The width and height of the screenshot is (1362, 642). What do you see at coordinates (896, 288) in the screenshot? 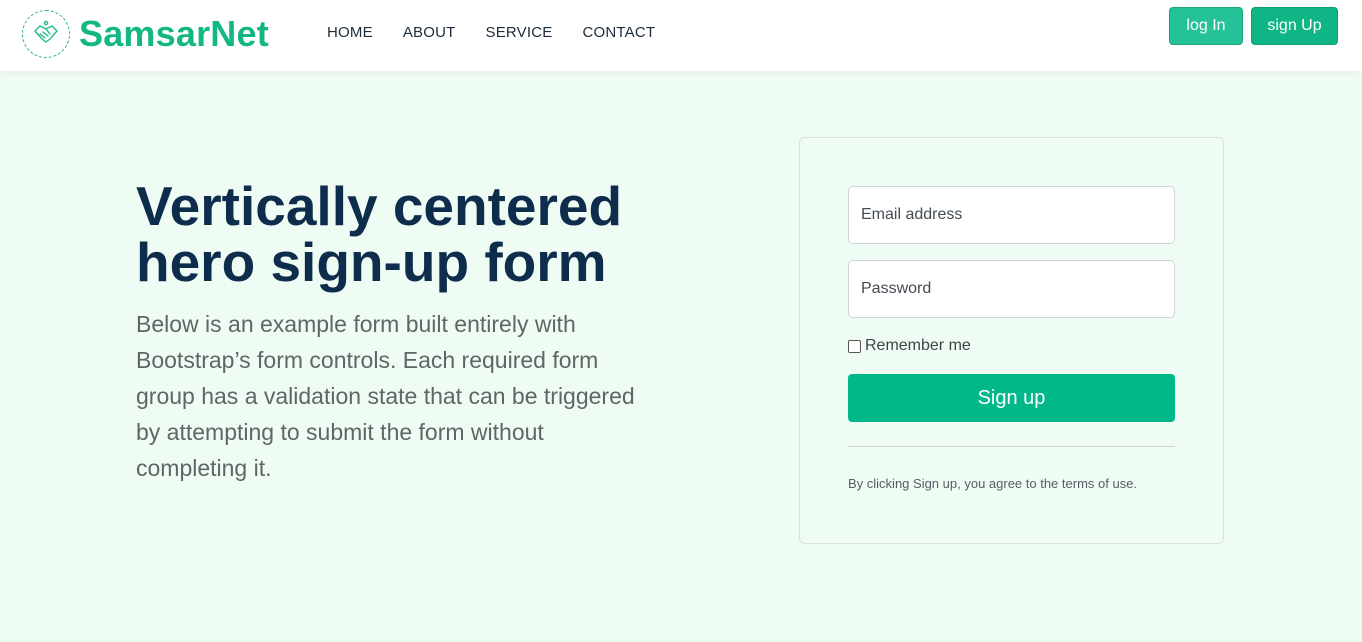
I see `password-placeholder: Password` at bounding box center [896, 288].